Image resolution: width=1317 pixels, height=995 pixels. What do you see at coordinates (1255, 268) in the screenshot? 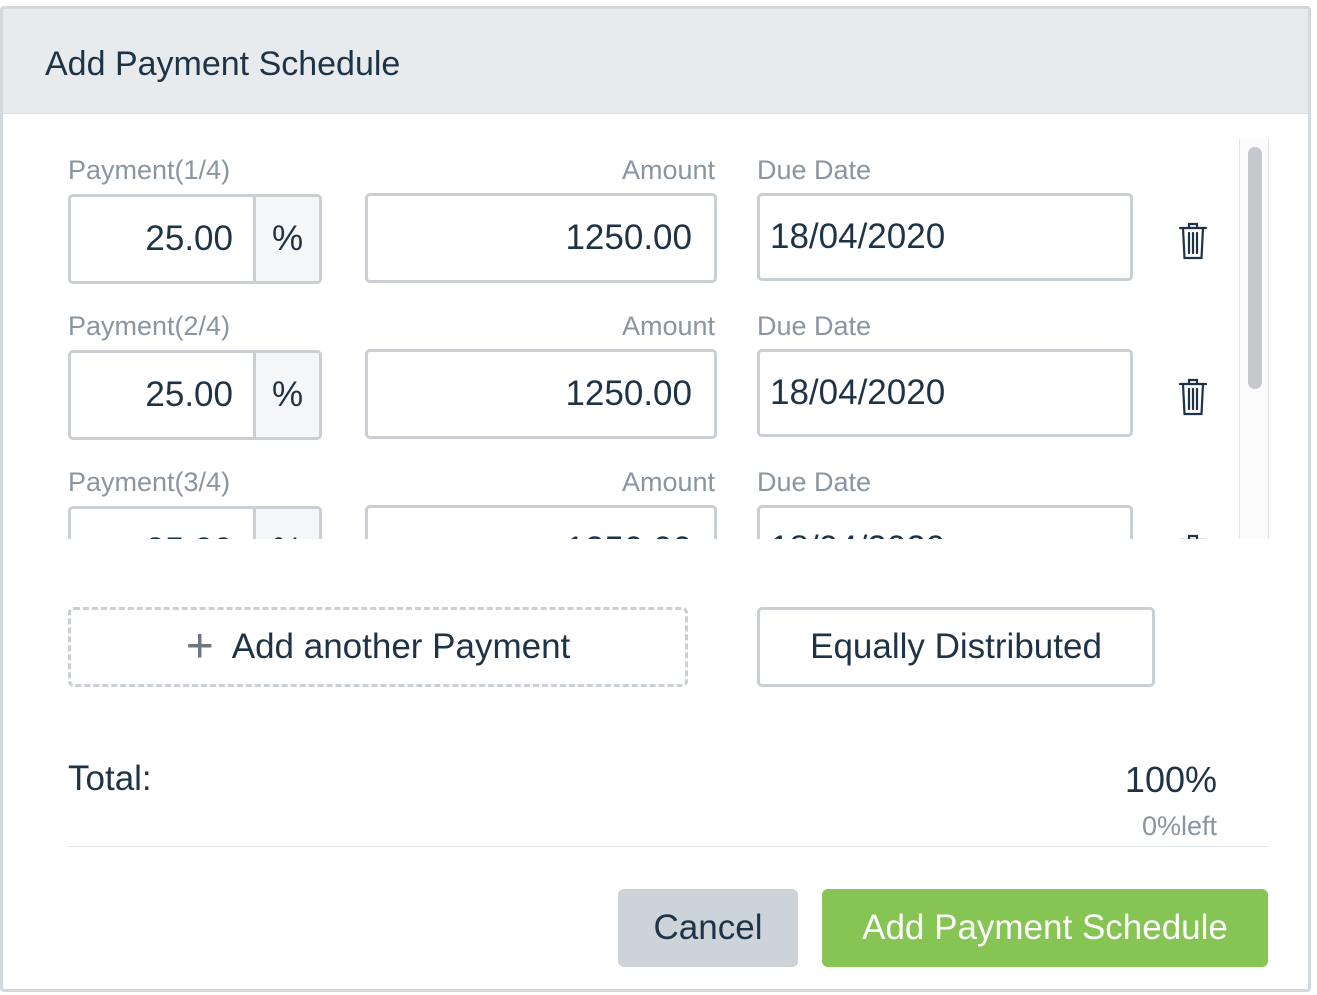
I see `scrollbar-thumb` at bounding box center [1255, 268].